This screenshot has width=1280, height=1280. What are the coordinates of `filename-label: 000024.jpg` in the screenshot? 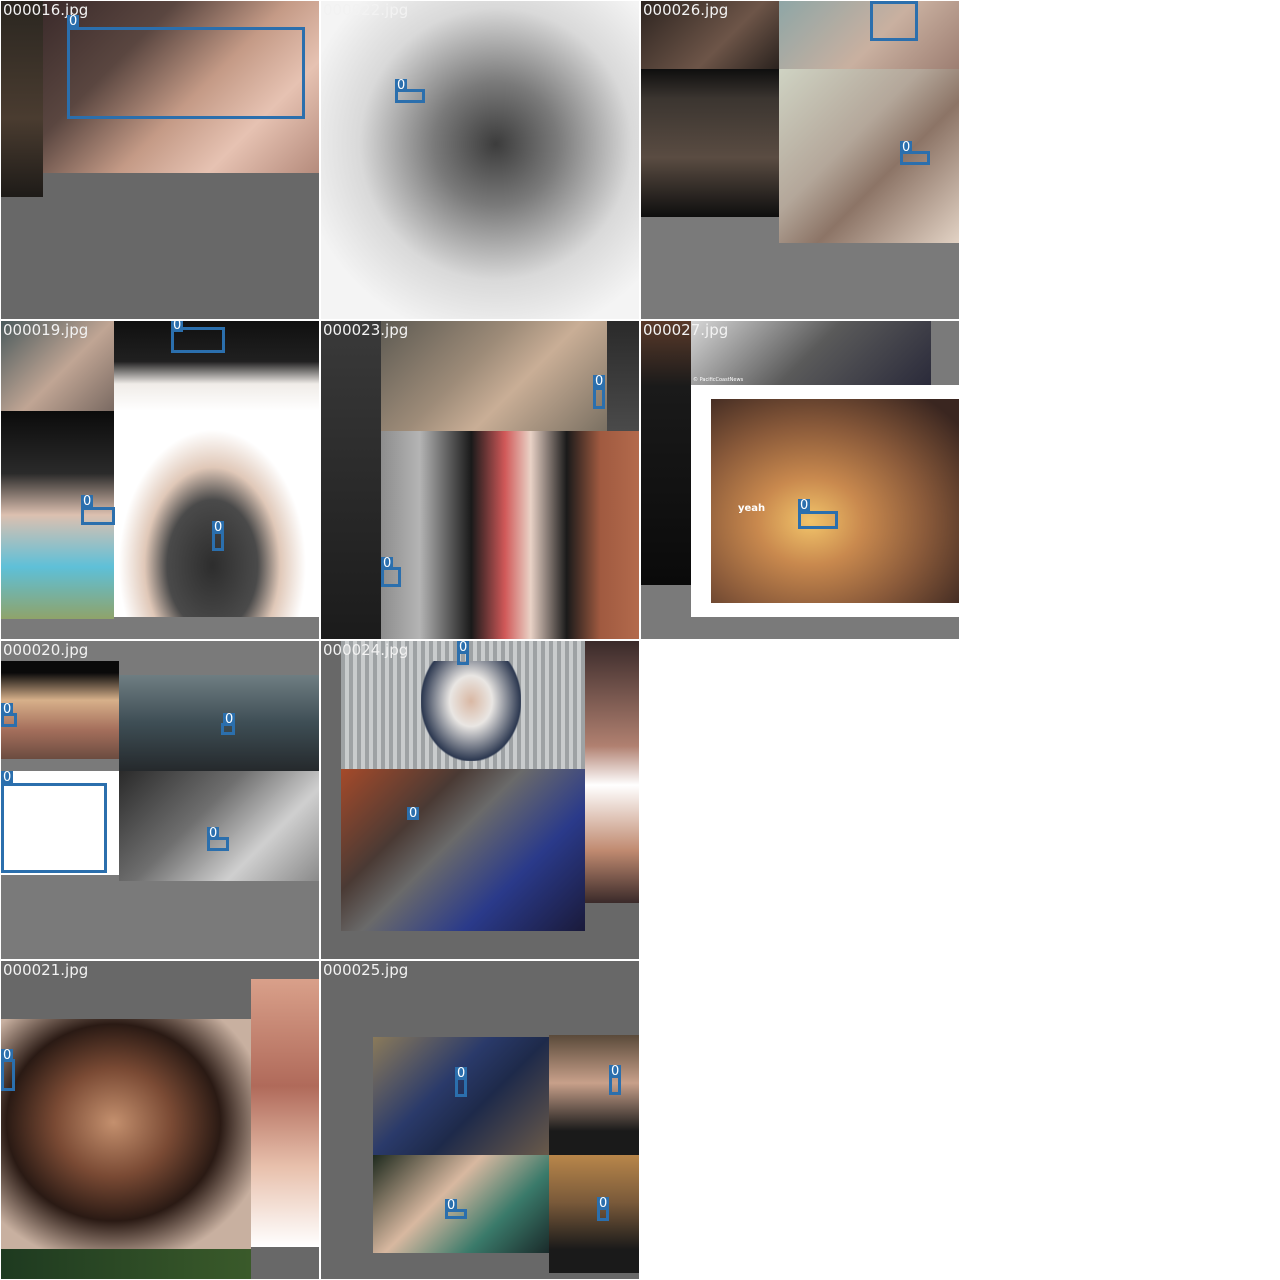 It's located at (366, 650).